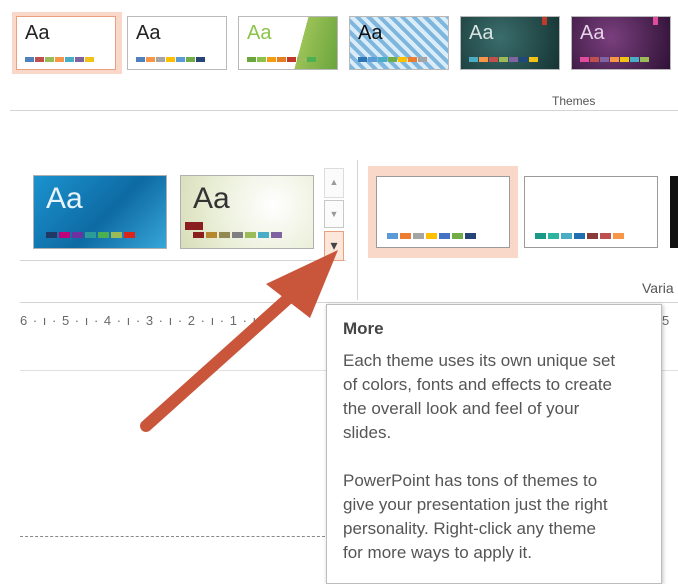  I want to click on tooltip-line: the overall look and feel of your, so click(461, 408).